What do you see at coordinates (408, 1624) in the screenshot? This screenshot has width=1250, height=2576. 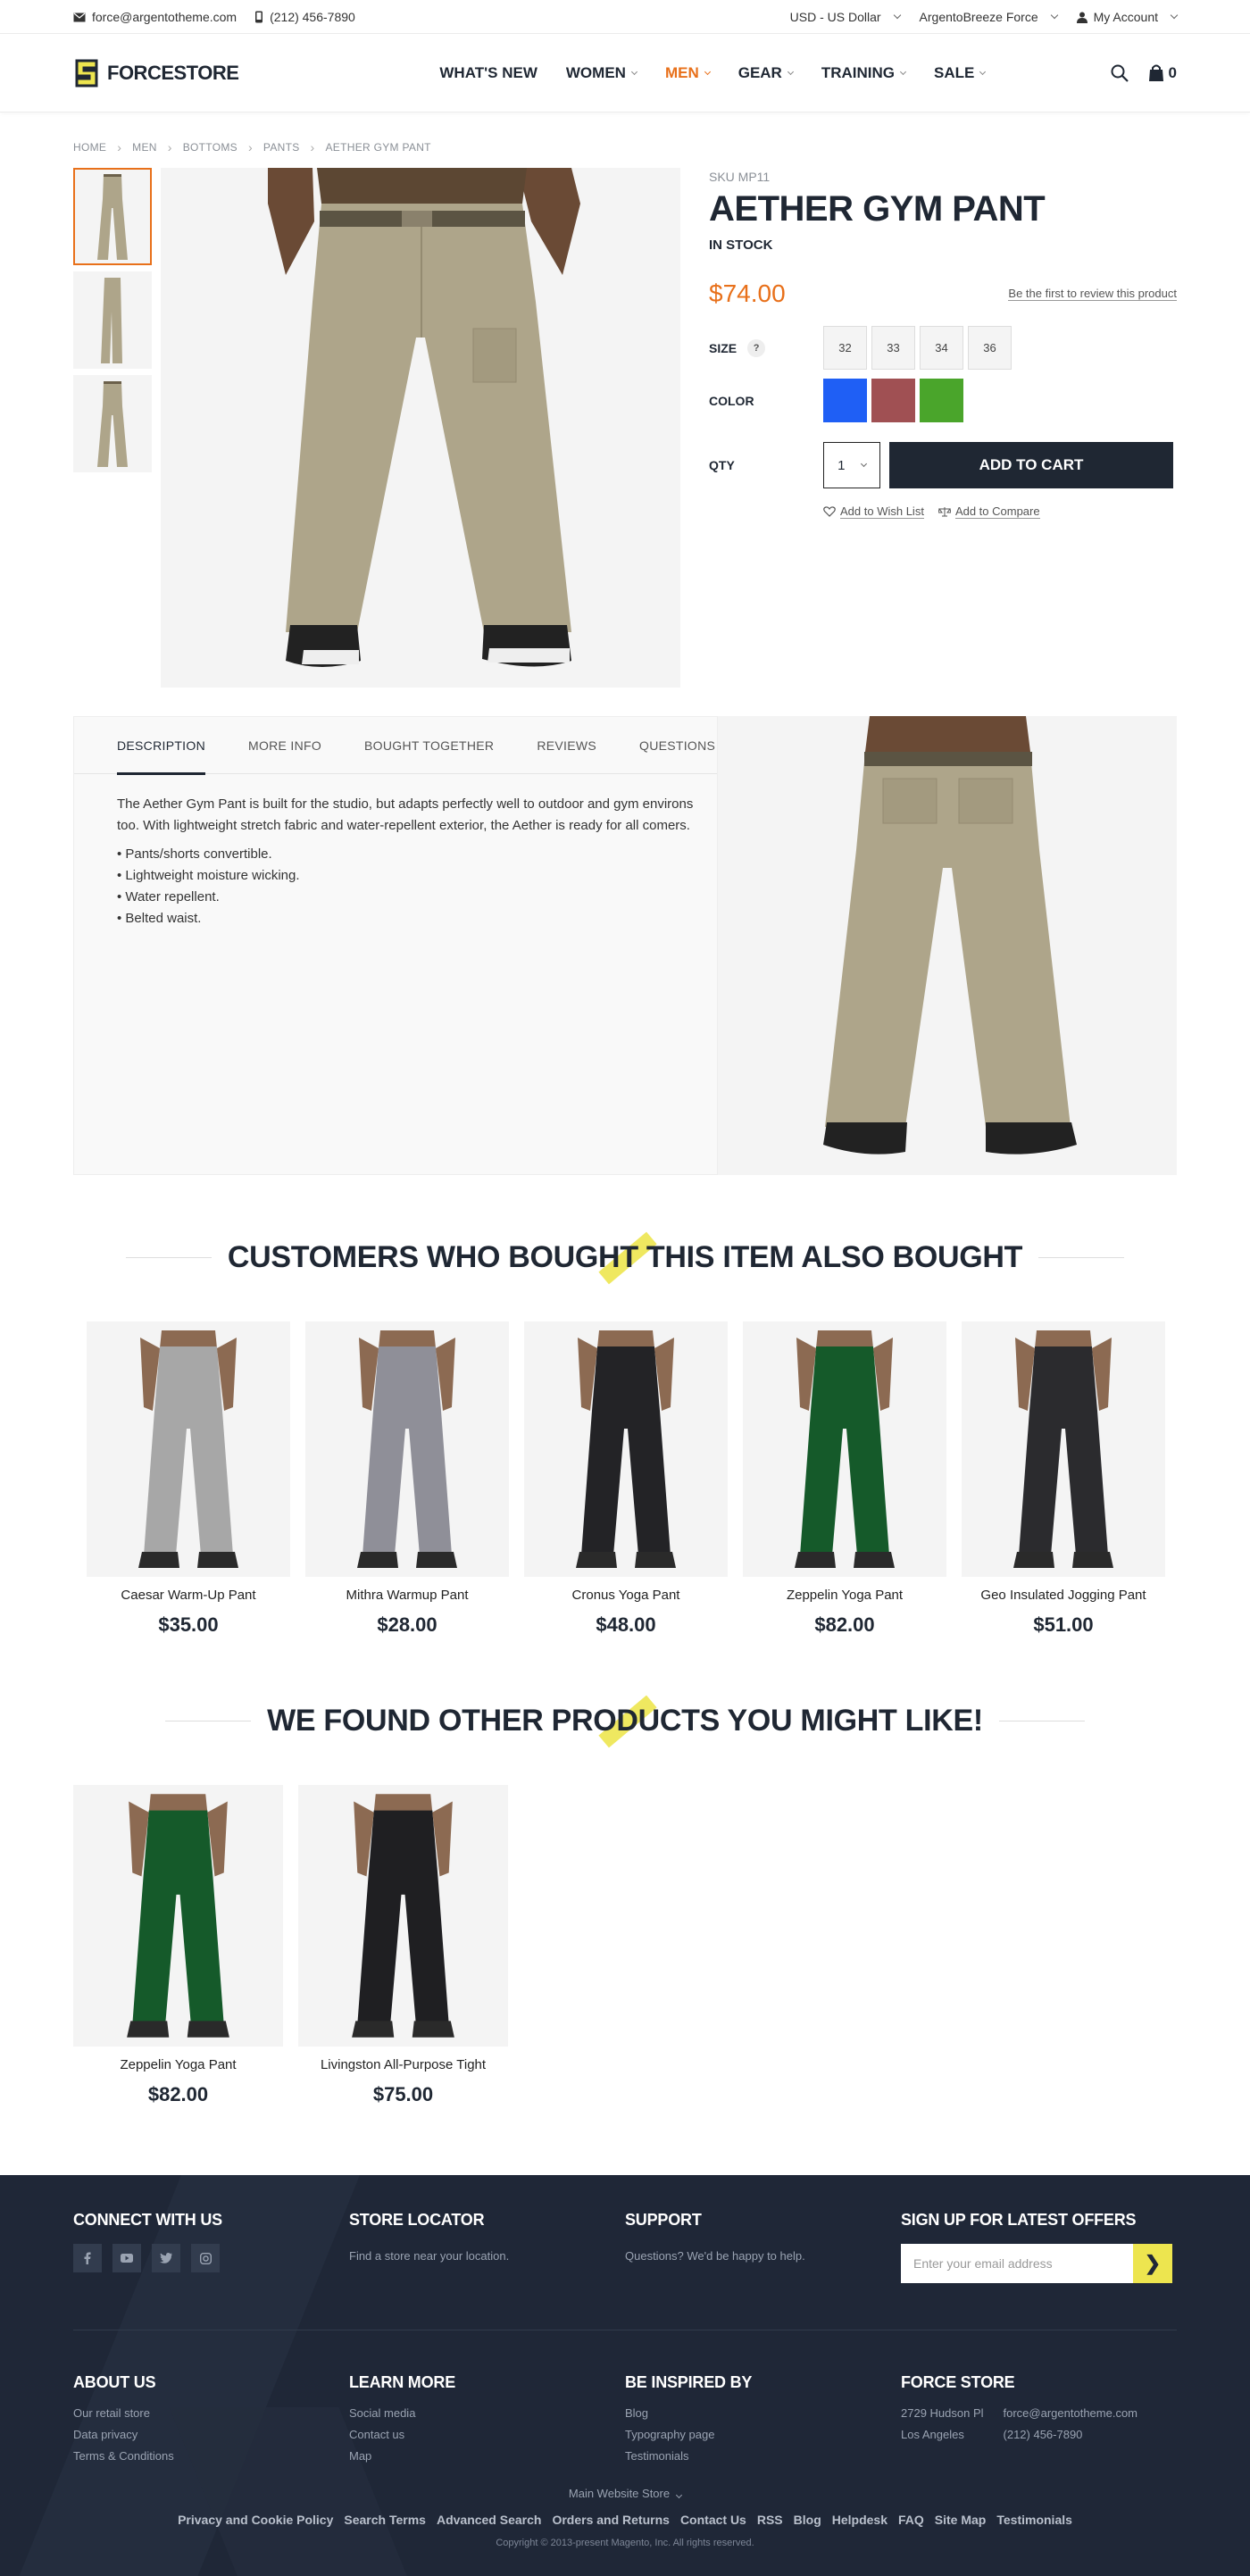 I see `product-card-price: $28.00` at bounding box center [408, 1624].